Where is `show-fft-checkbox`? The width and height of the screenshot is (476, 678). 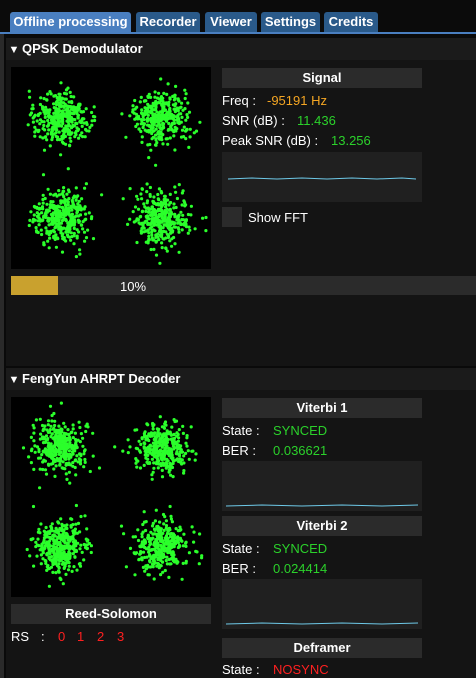
show-fft-checkbox is located at coordinates (232, 217).